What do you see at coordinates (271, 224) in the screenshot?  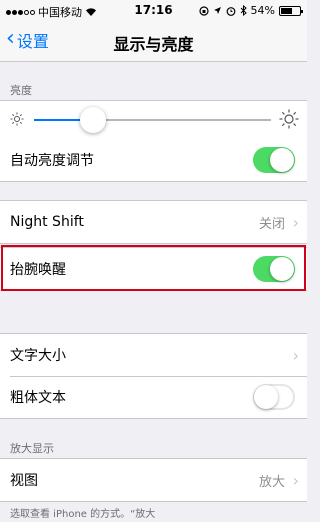 I see `night-shift-value: 关闭` at bounding box center [271, 224].